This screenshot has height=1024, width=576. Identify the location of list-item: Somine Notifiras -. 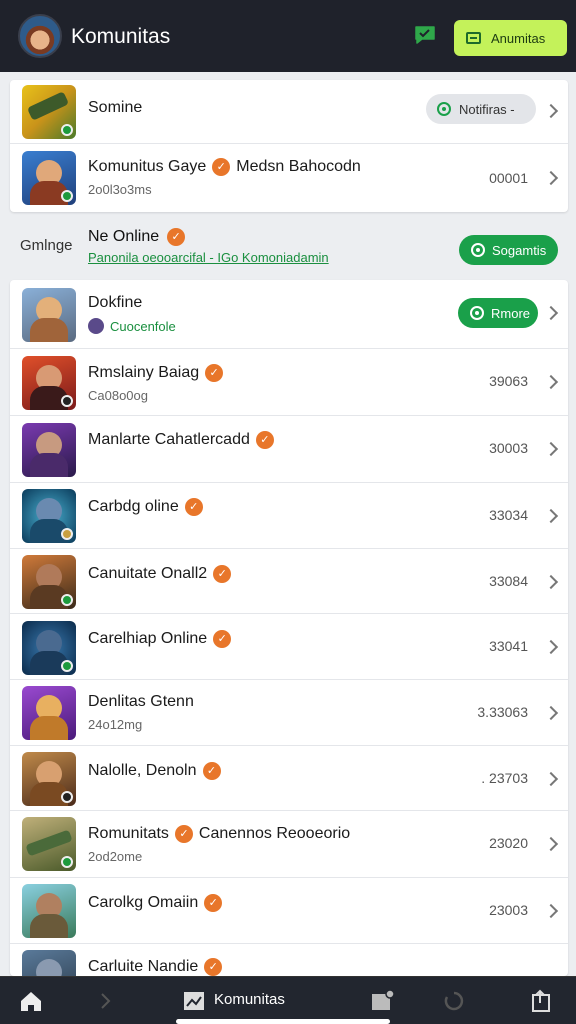
(289, 112).